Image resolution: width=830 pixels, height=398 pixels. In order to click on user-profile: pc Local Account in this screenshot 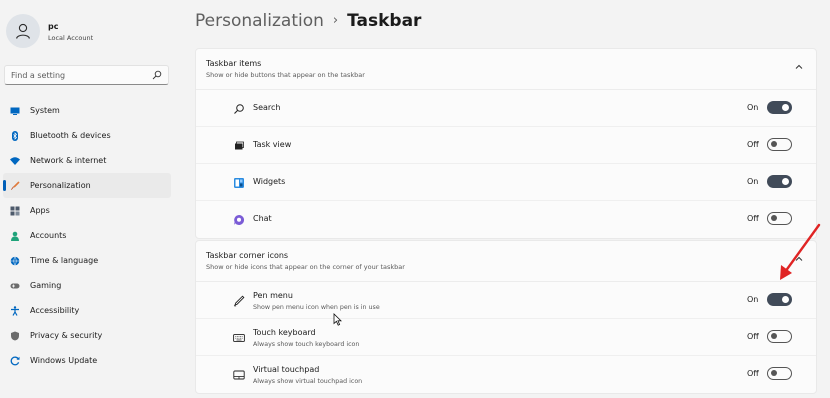, I will do `click(49, 31)`.